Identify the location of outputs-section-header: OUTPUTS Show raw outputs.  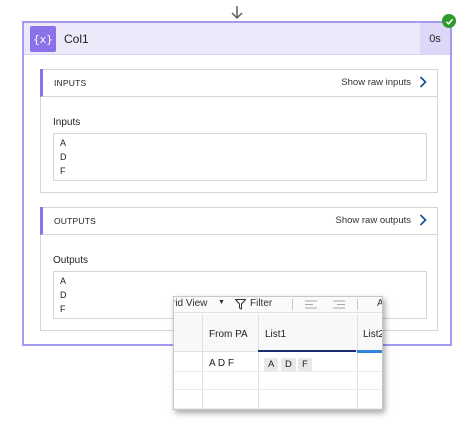
(238, 221).